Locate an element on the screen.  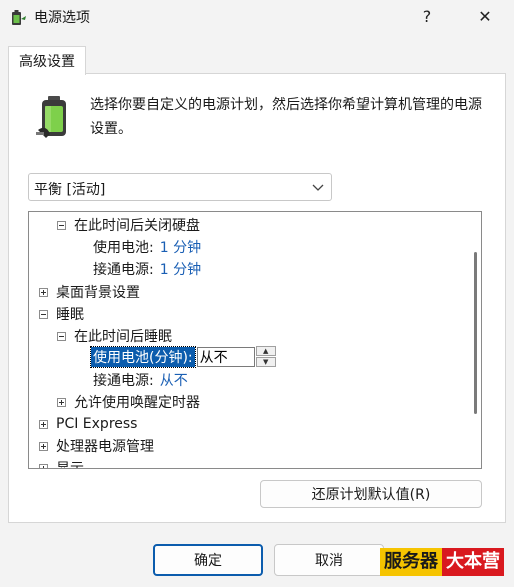
tree-item-label: 睡眠 is located at coordinates (70, 315).